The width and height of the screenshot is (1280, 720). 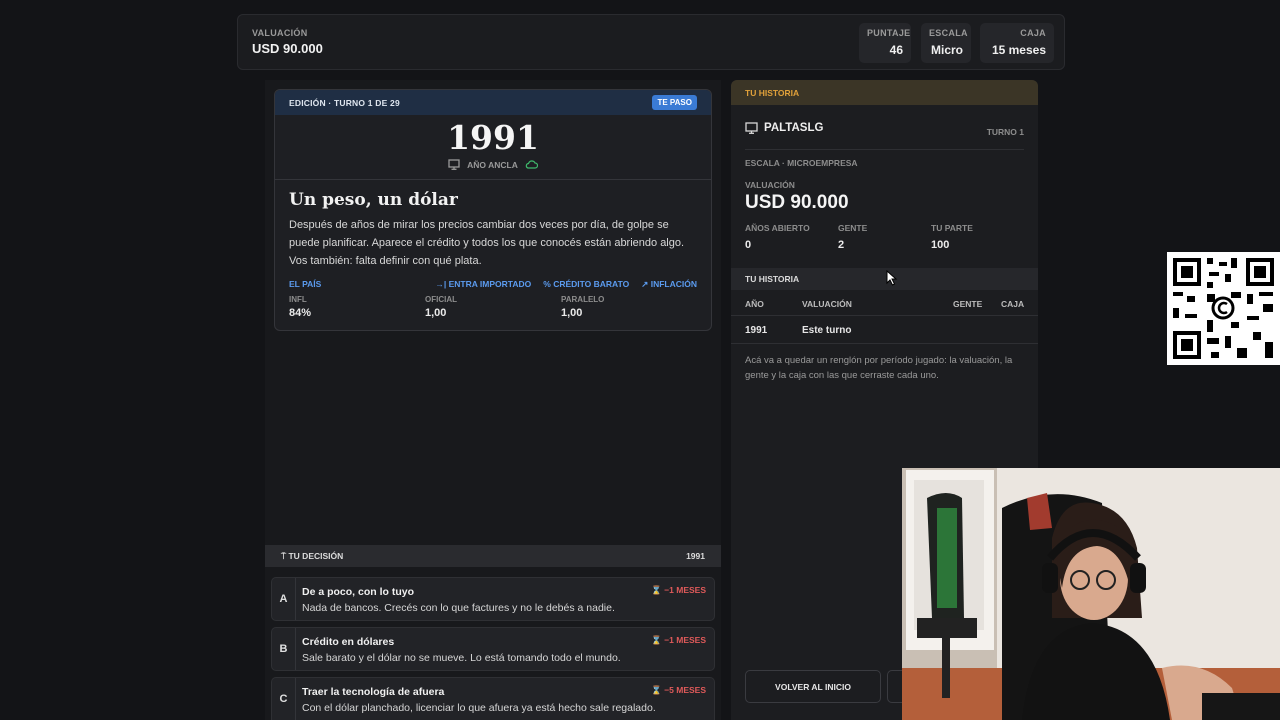 What do you see at coordinates (373, 200) in the screenshot?
I see `event-title: Un peso, un dólar` at bounding box center [373, 200].